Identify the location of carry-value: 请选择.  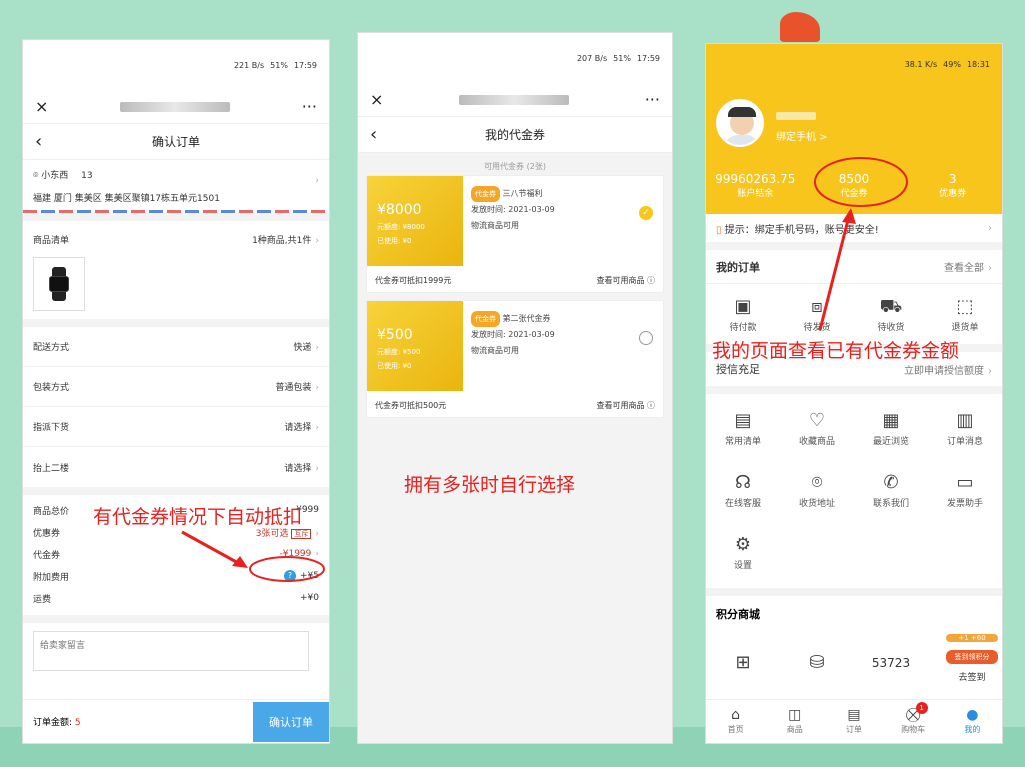
(298, 468).